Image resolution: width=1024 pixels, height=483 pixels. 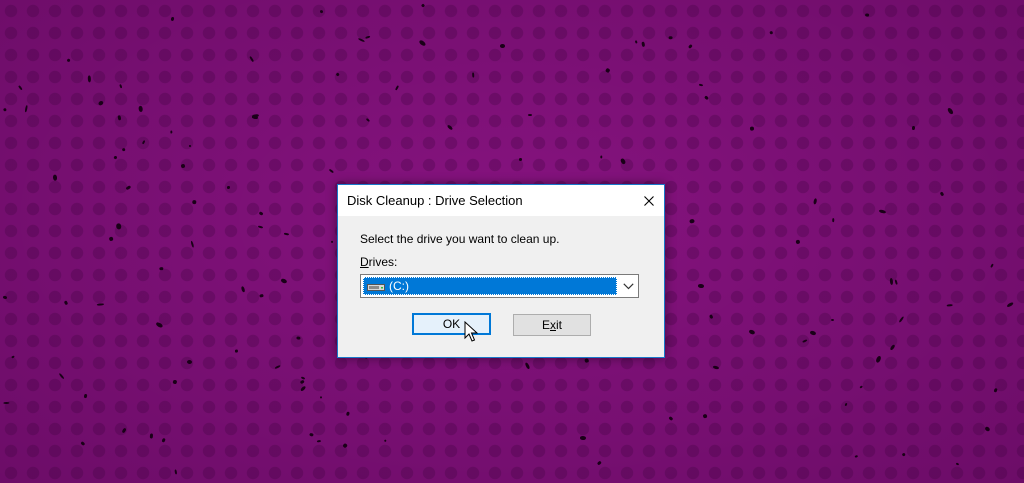 I want to click on close-button, so click(x=649, y=200).